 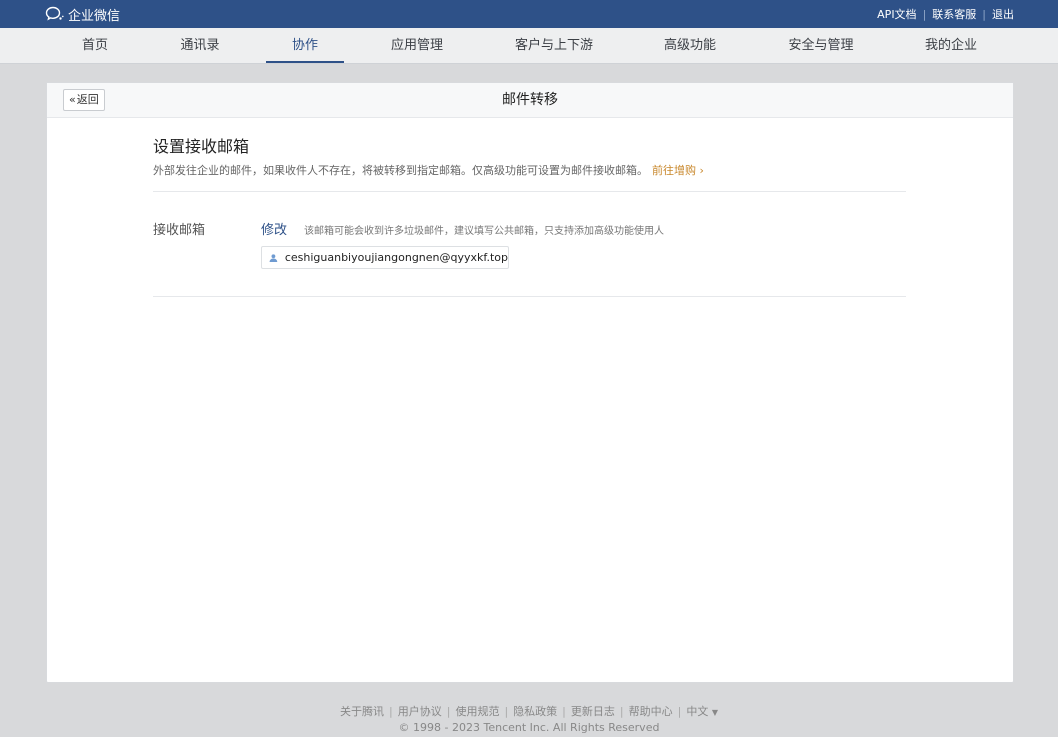 What do you see at coordinates (54, 13) in the screenshot?
I see `wecom-logo-icon` at bounding box center [54, 13].